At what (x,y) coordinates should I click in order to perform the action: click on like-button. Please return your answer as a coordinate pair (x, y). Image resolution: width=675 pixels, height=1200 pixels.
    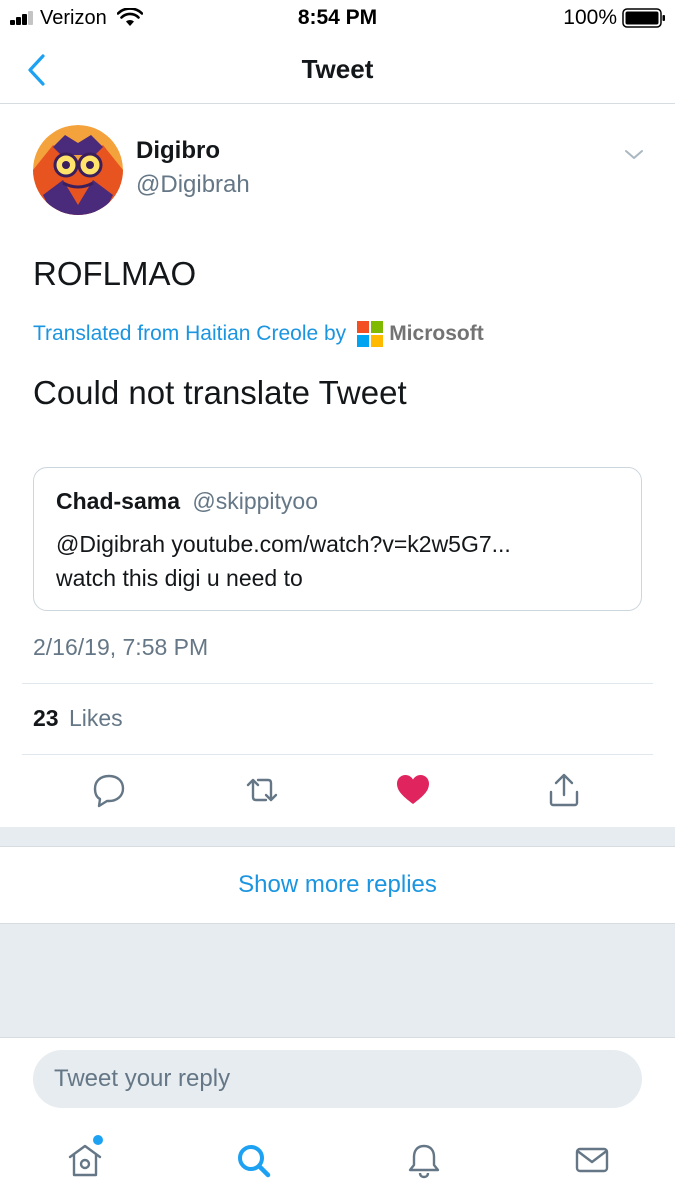
    Looking at the image, I should click on (413, 790).